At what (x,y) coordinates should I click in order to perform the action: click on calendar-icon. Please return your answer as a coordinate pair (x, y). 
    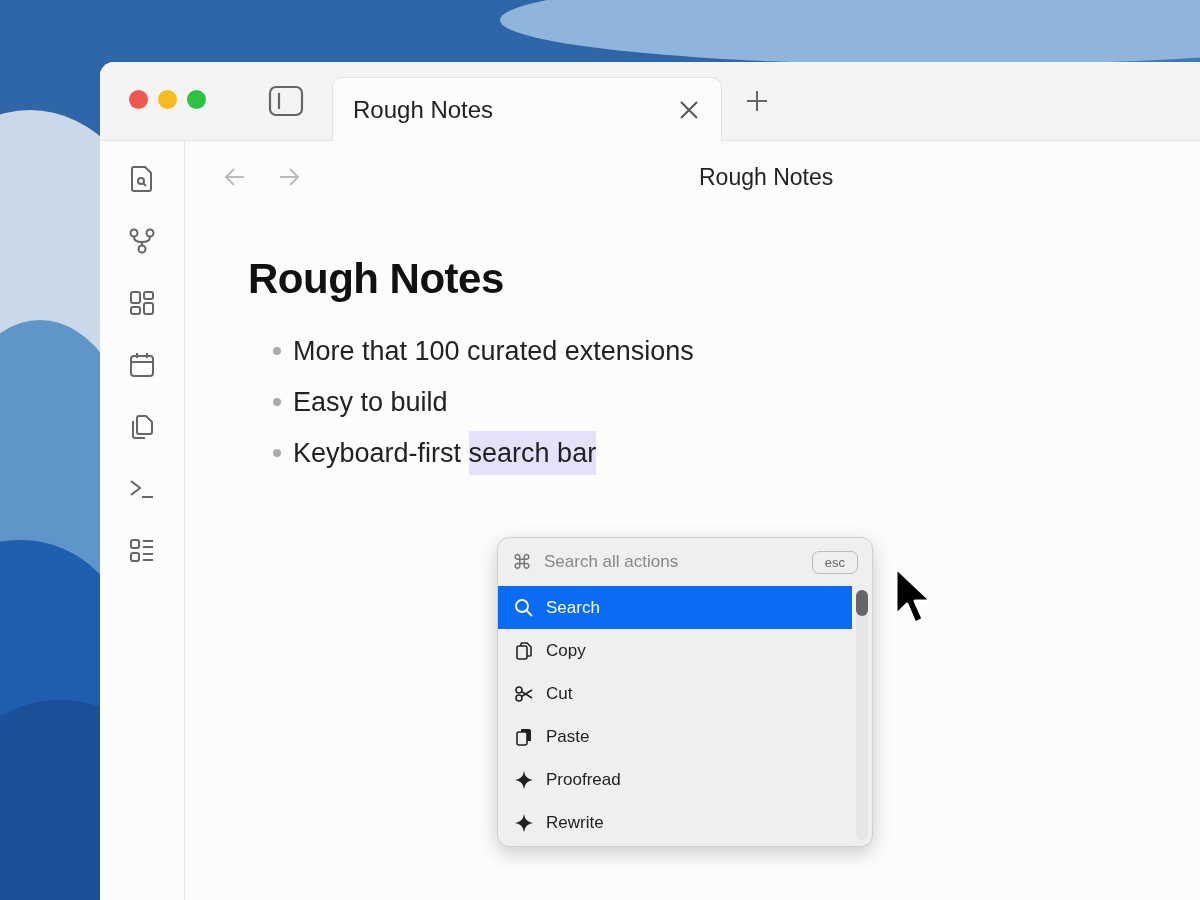
    Looking at the image, I should click on (142, 365).